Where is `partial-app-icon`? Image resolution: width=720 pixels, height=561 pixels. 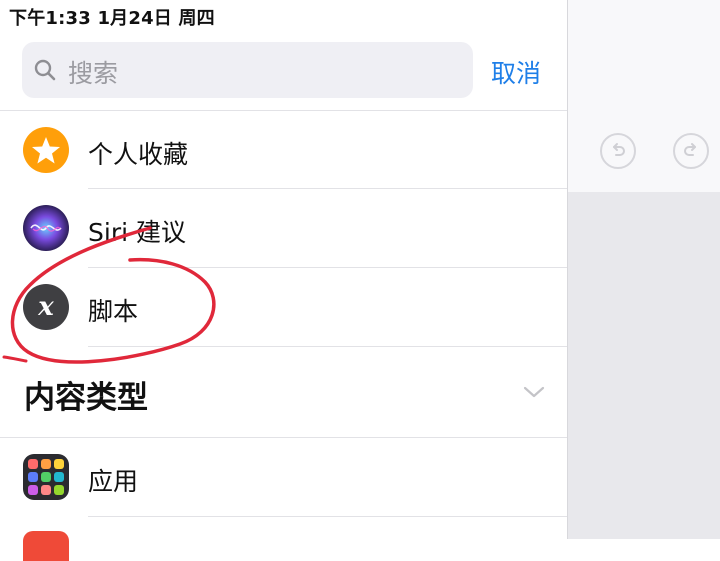 partial-app-icon is located at coordinates (46, 546).